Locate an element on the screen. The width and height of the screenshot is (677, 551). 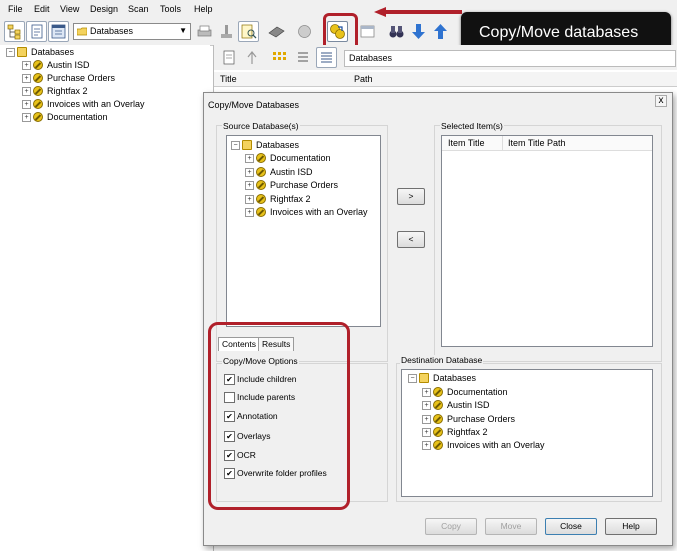
stamp-icon is located at coordinates (226, 31).